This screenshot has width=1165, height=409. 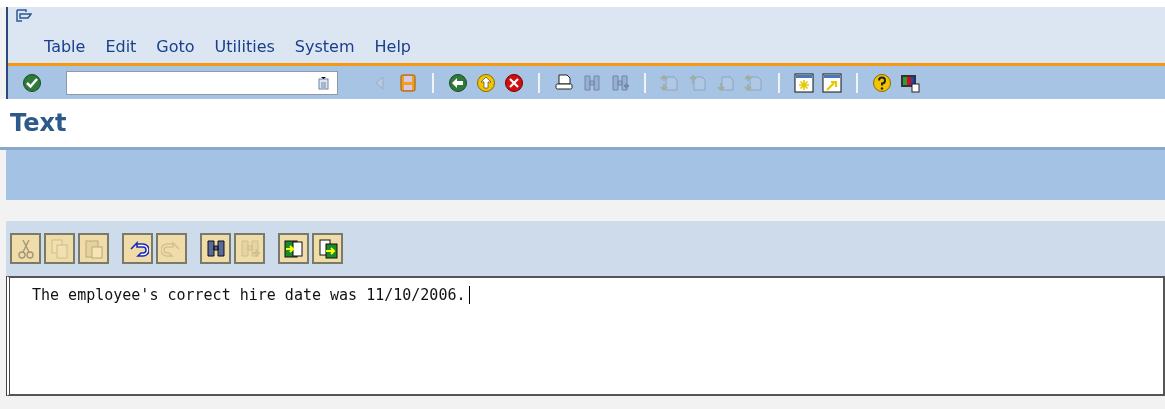 What do you see at coordinates (249, 295) in the screenshot?
I see `editor-text: The employee's correct hire date was 11/10/2006.` at bounding box center [249, 295].